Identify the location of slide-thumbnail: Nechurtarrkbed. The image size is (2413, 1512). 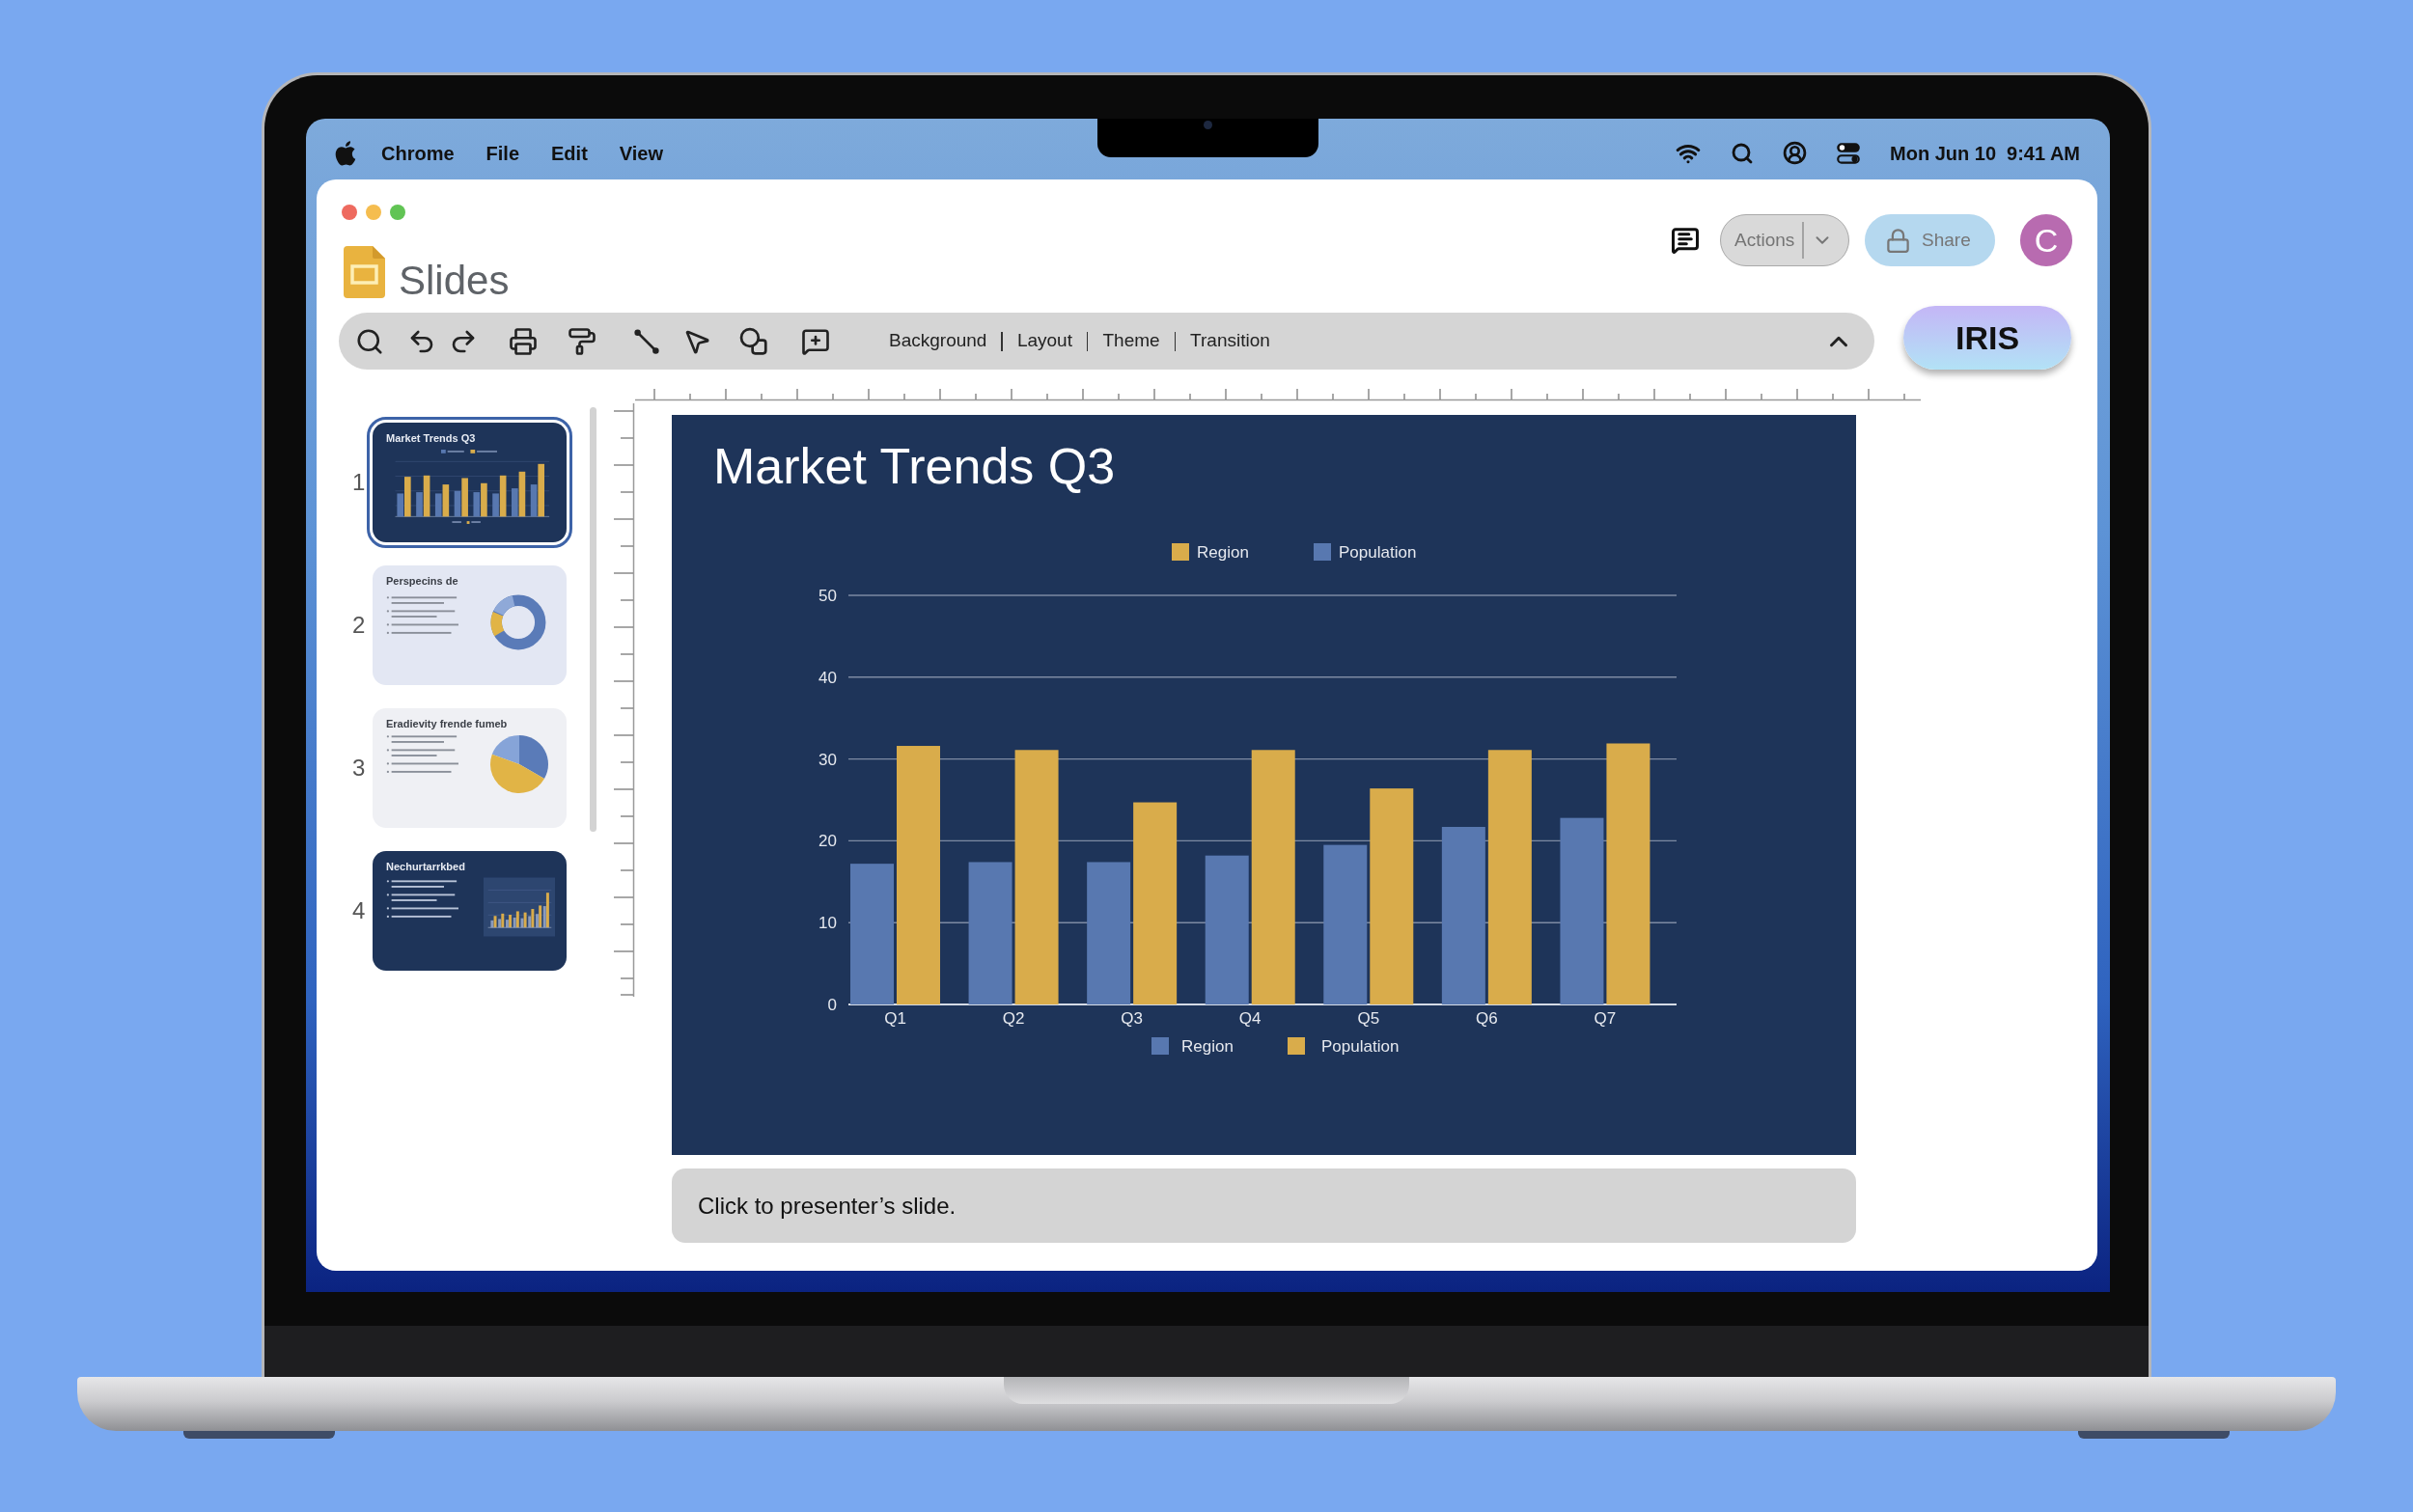
(470, 911).